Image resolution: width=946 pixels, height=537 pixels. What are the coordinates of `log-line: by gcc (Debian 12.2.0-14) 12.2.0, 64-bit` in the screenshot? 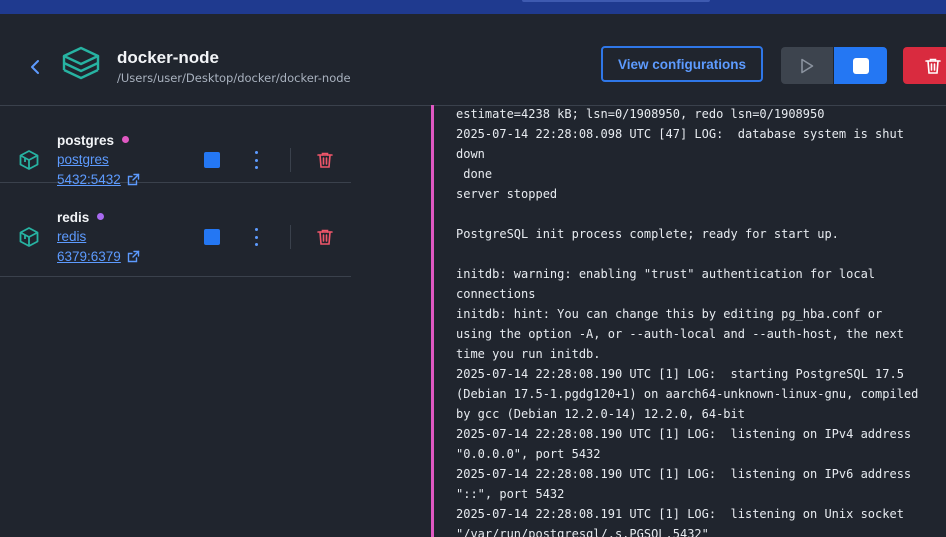 It's located at (600, 414).